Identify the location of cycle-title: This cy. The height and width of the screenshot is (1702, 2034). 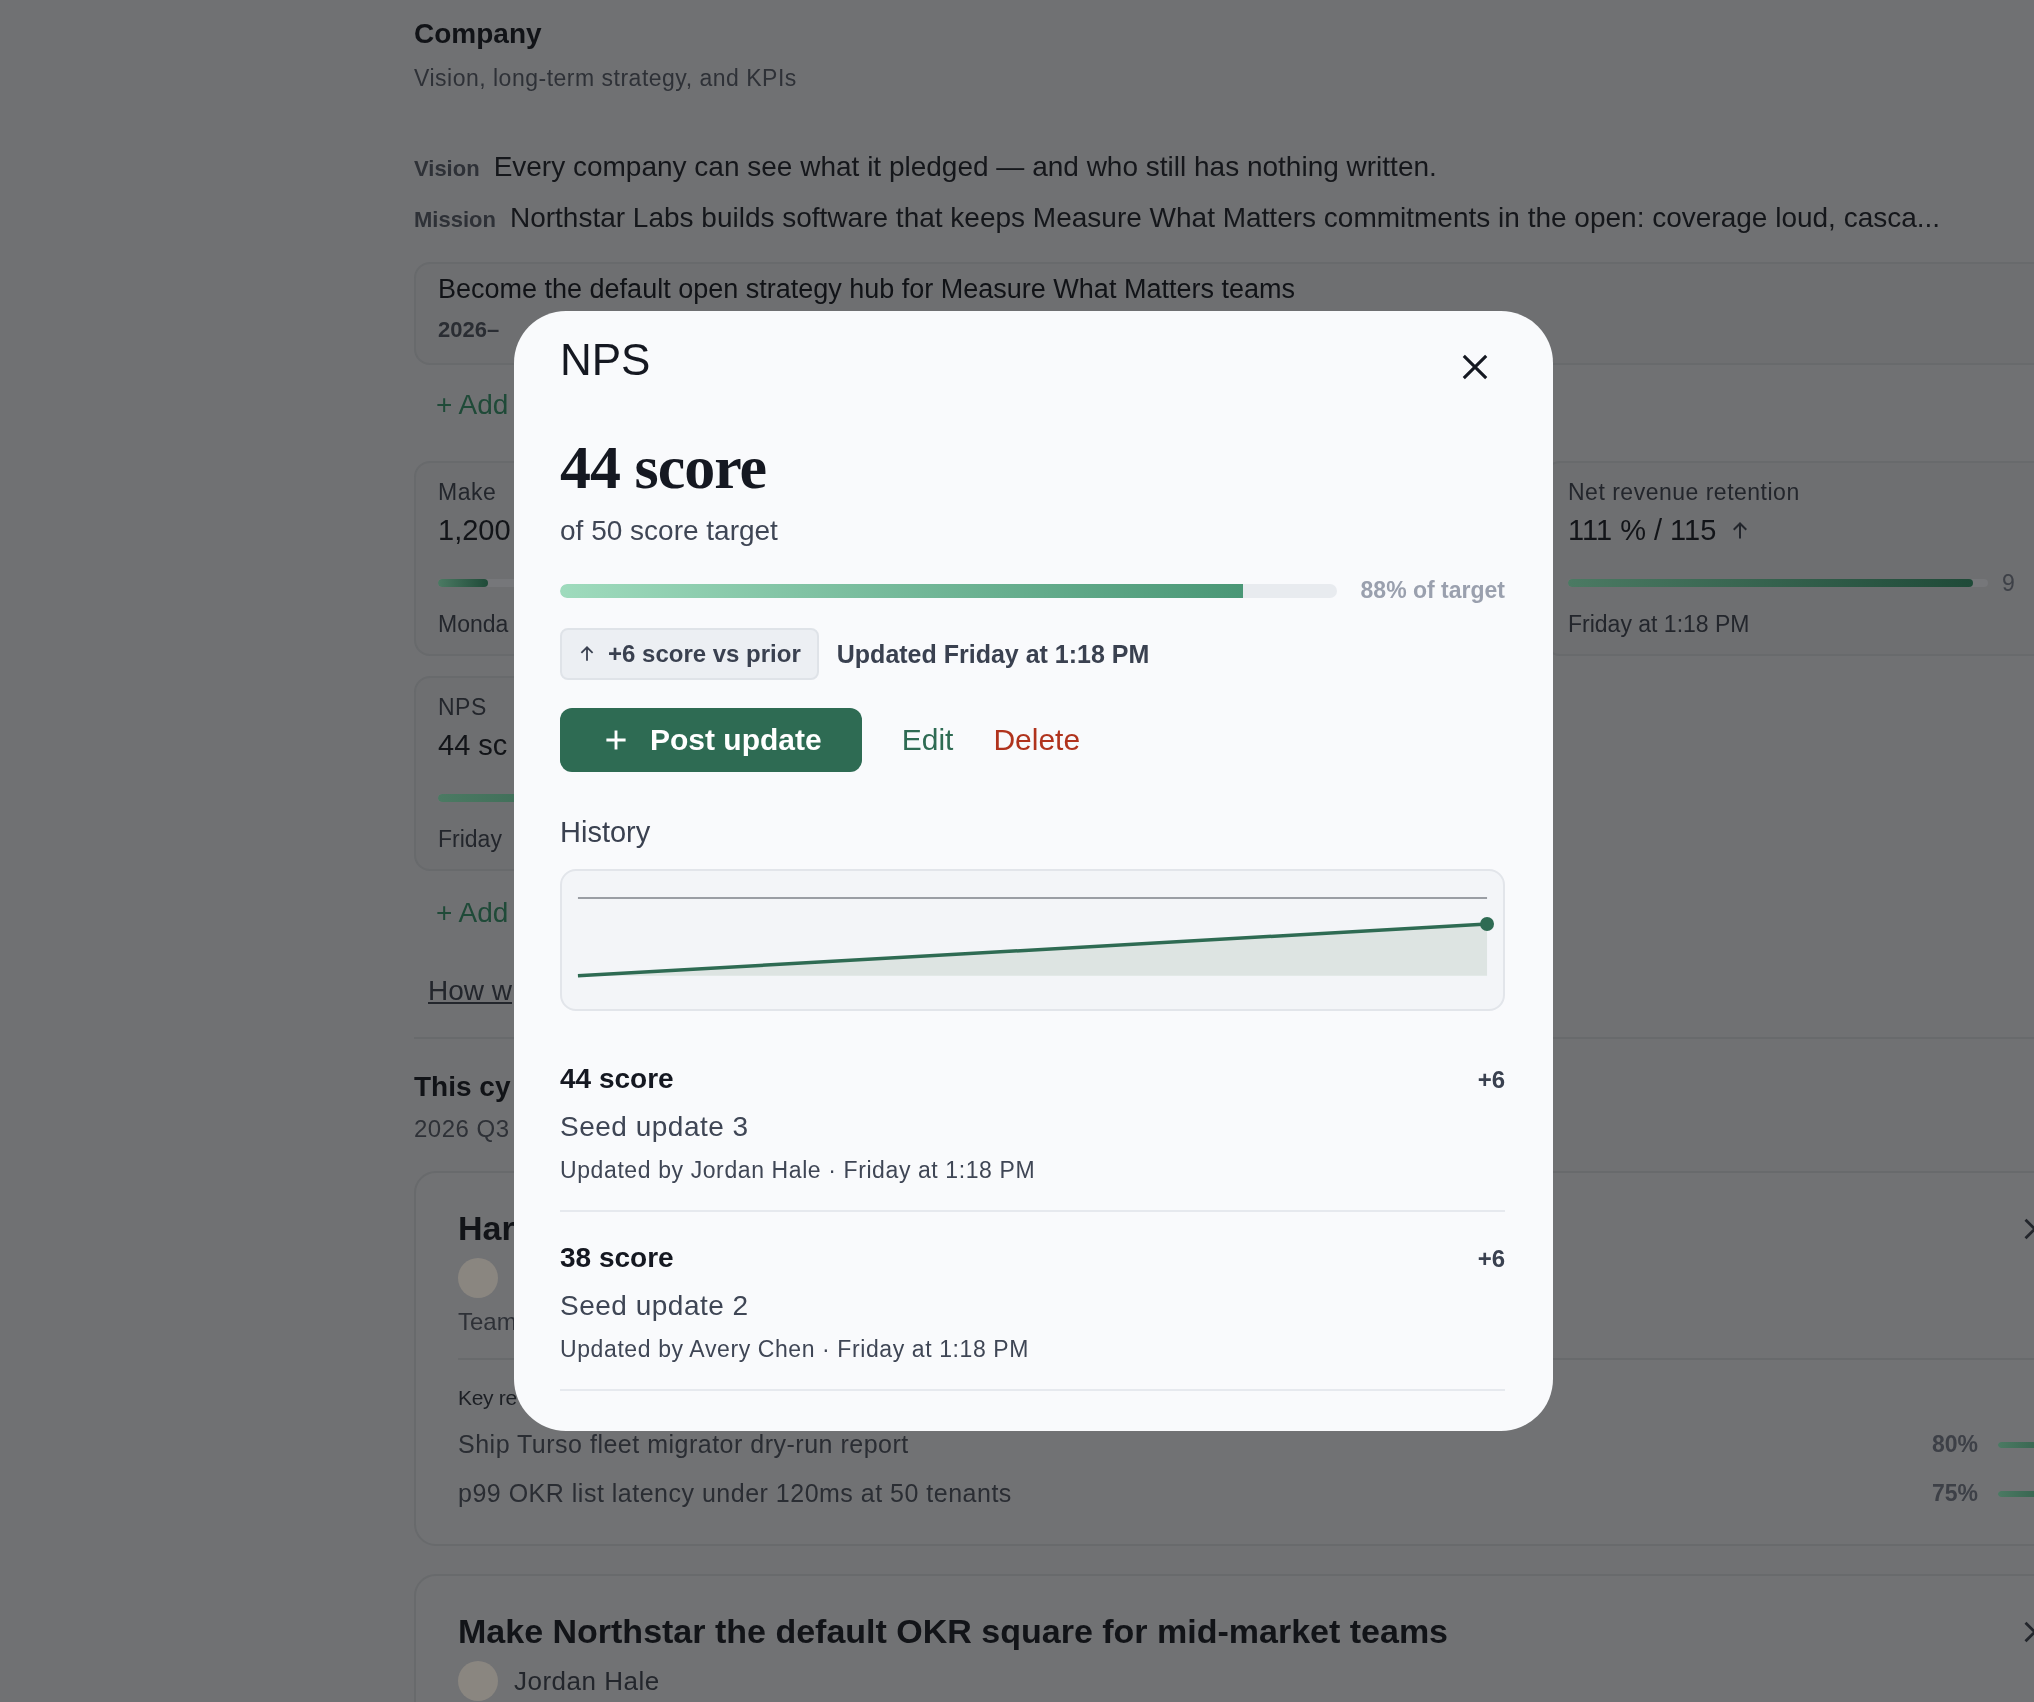
(462, 1087).